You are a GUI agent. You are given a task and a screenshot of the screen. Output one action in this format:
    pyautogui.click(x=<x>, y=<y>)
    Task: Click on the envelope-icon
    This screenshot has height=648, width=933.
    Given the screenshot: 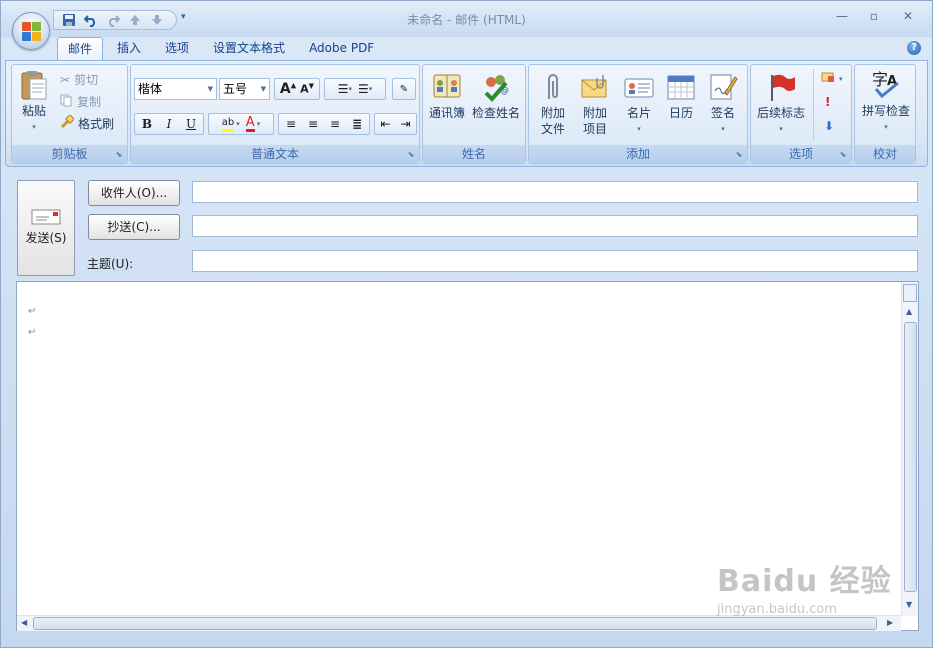 What is the action you would take?
    pyautogui.click(x=595, y=87)
    